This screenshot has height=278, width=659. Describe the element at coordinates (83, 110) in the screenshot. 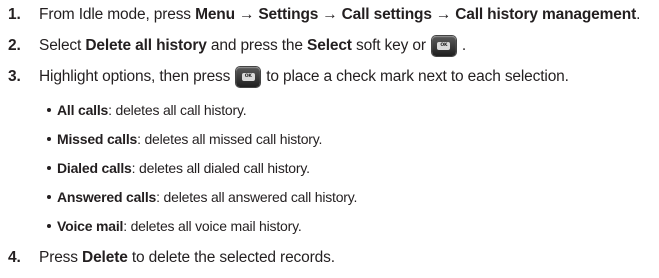

I see `option-term: All calls` at that location.